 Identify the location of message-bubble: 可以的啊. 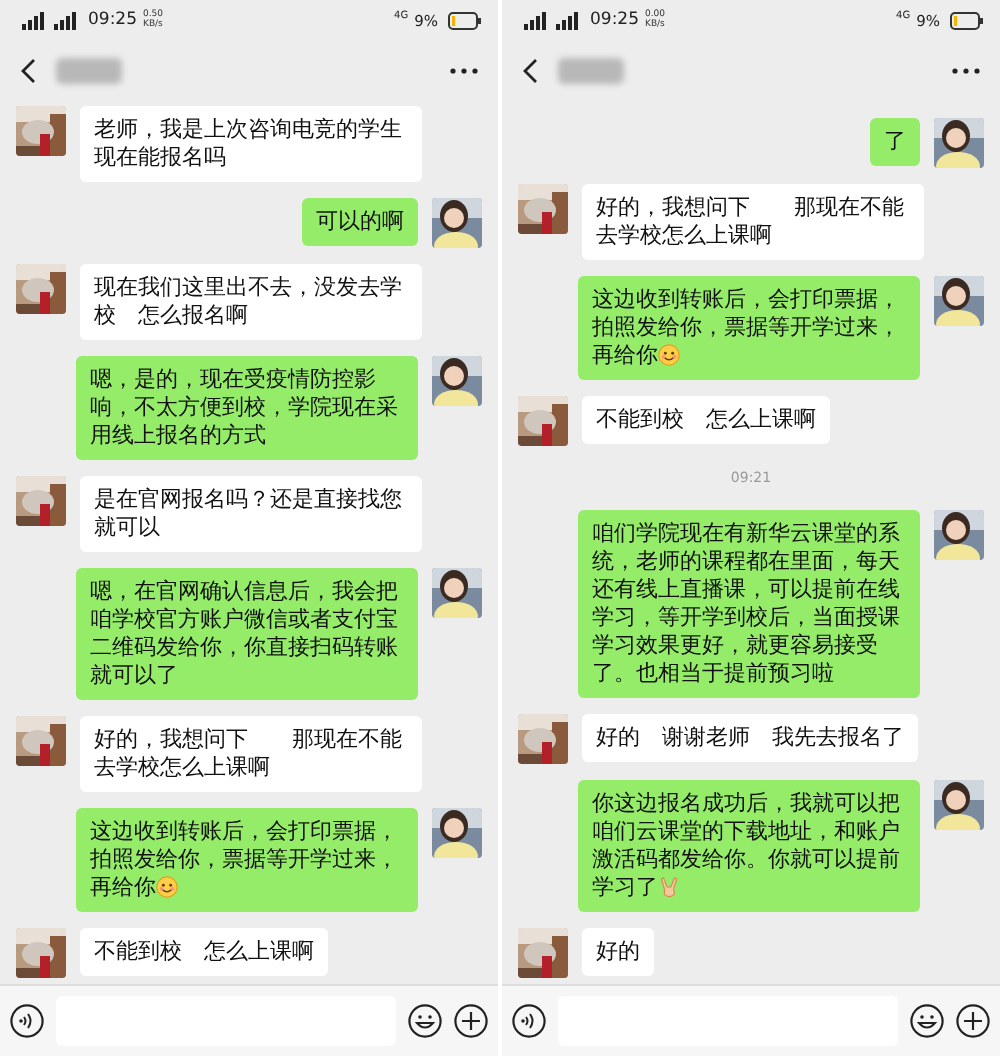
(360, 222).